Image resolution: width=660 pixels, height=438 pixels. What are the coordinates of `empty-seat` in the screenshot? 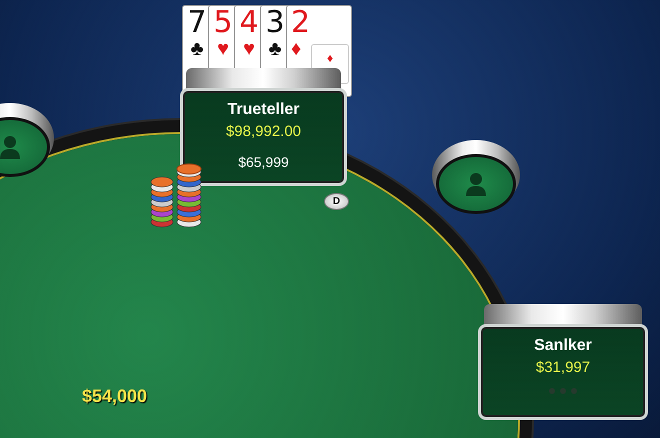 It's located at (476, 178).